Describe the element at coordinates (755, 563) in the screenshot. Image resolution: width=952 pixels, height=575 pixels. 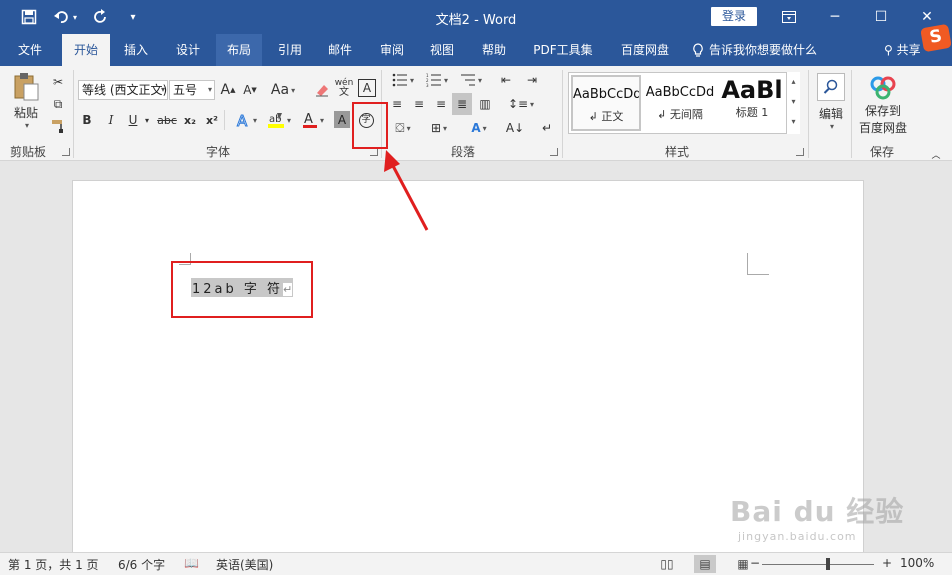
I see `zoom-out-button: −` at that location.